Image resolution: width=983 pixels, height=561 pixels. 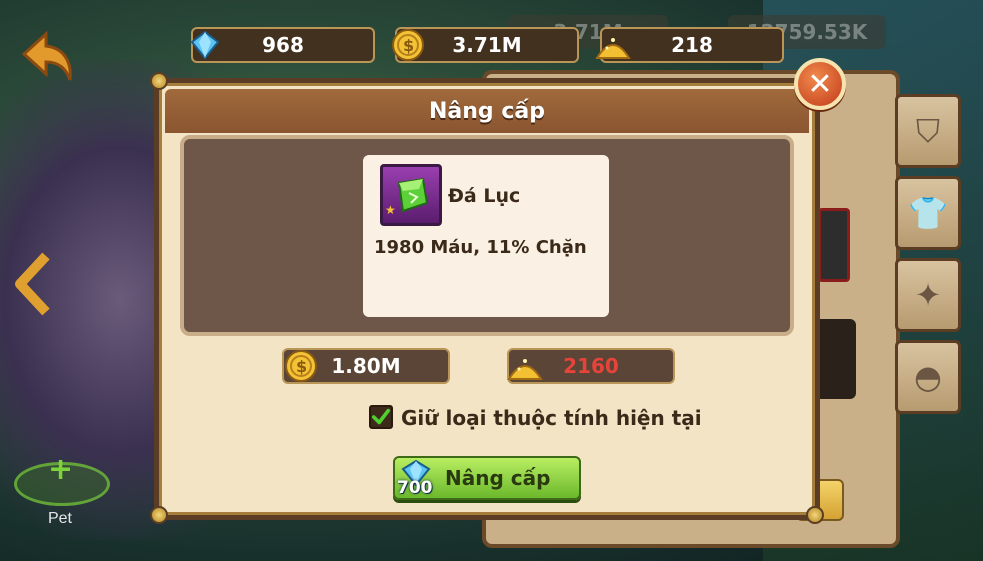 I want to click on star-icon: ✦, so click(x=928, y=295).